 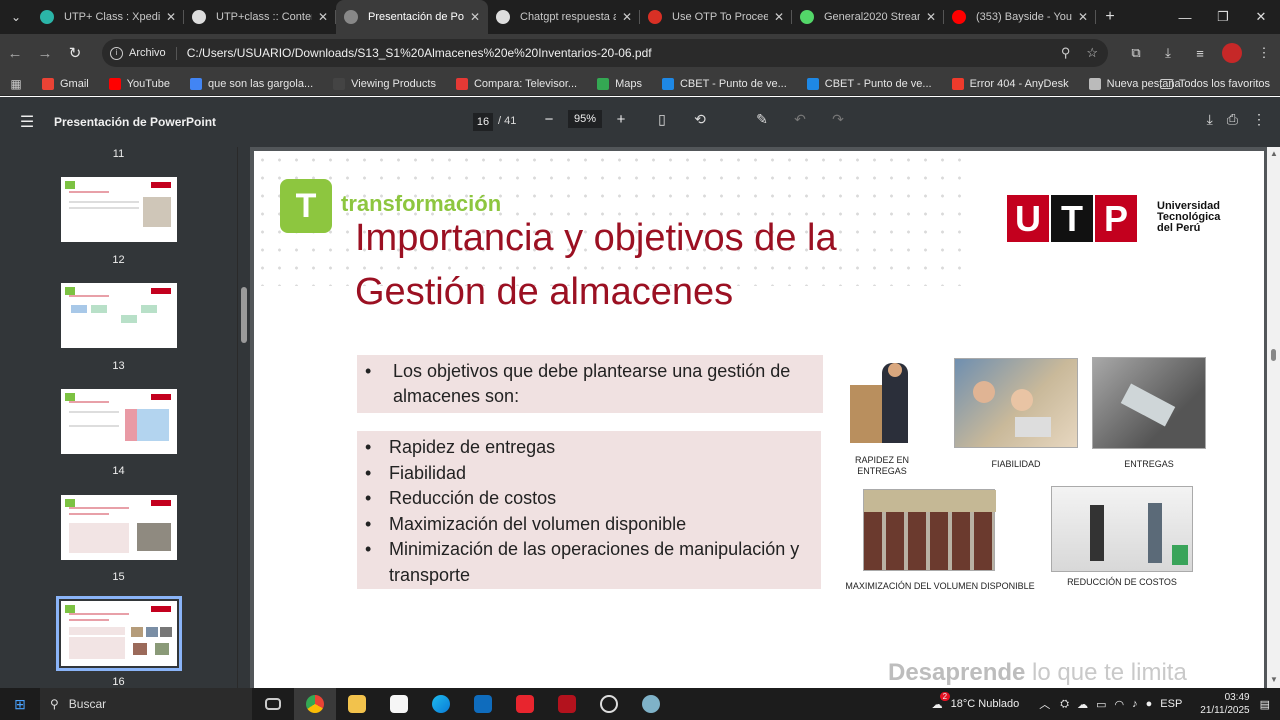 I want to click on browser-tab: UTP+ Class : Xpeditio ✕, so click(x=108, y=17).